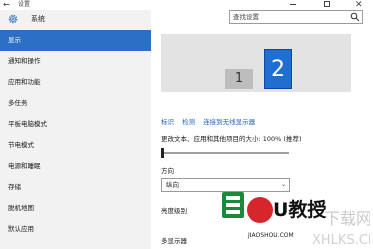  What do you see at coordinates (38, 19) in the screenshot?
I see `sidebar-heading: 系统` at bounding box center [38, 19].